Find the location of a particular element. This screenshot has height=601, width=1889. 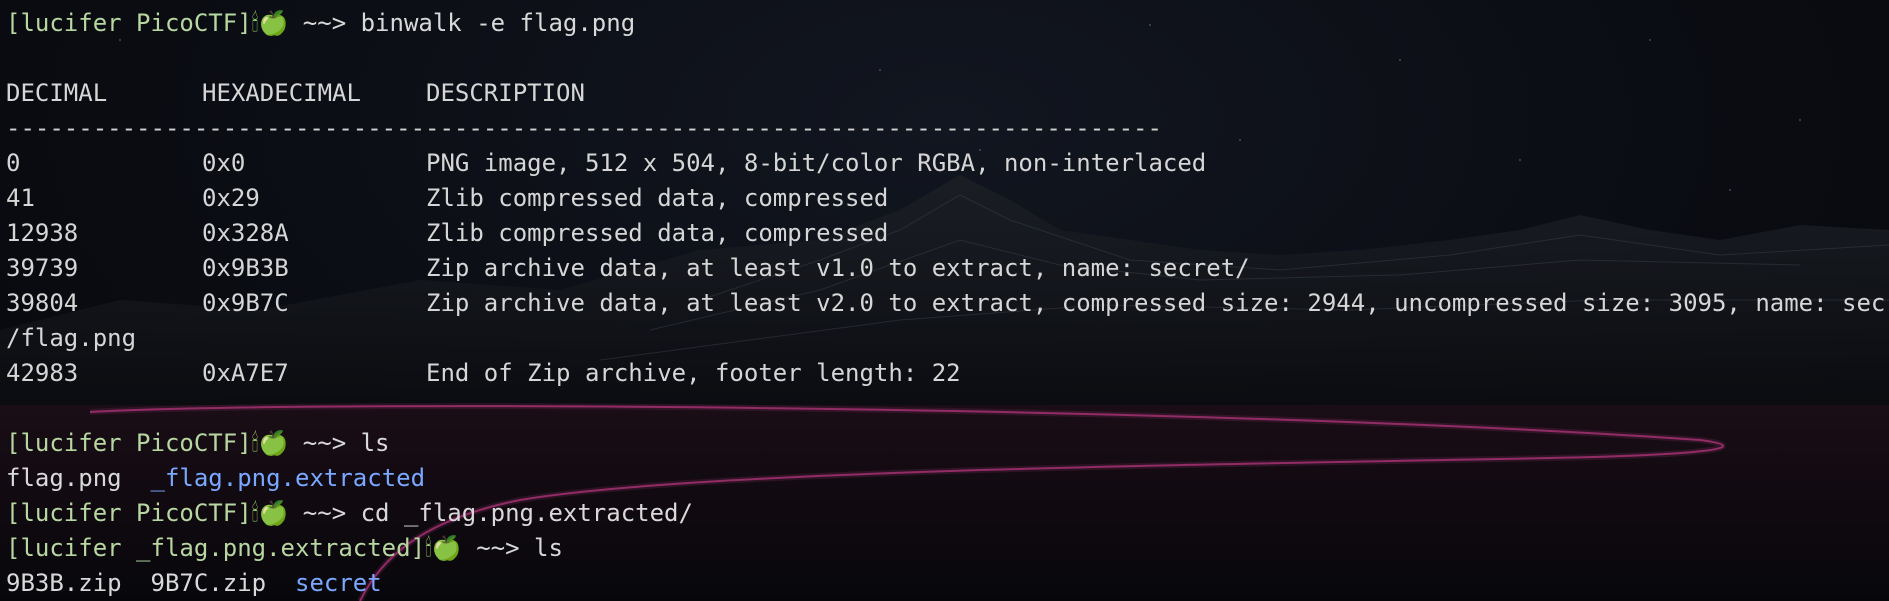

directory-listing: flag.png _flag.png.extracted is located at coordinates (947, 478).